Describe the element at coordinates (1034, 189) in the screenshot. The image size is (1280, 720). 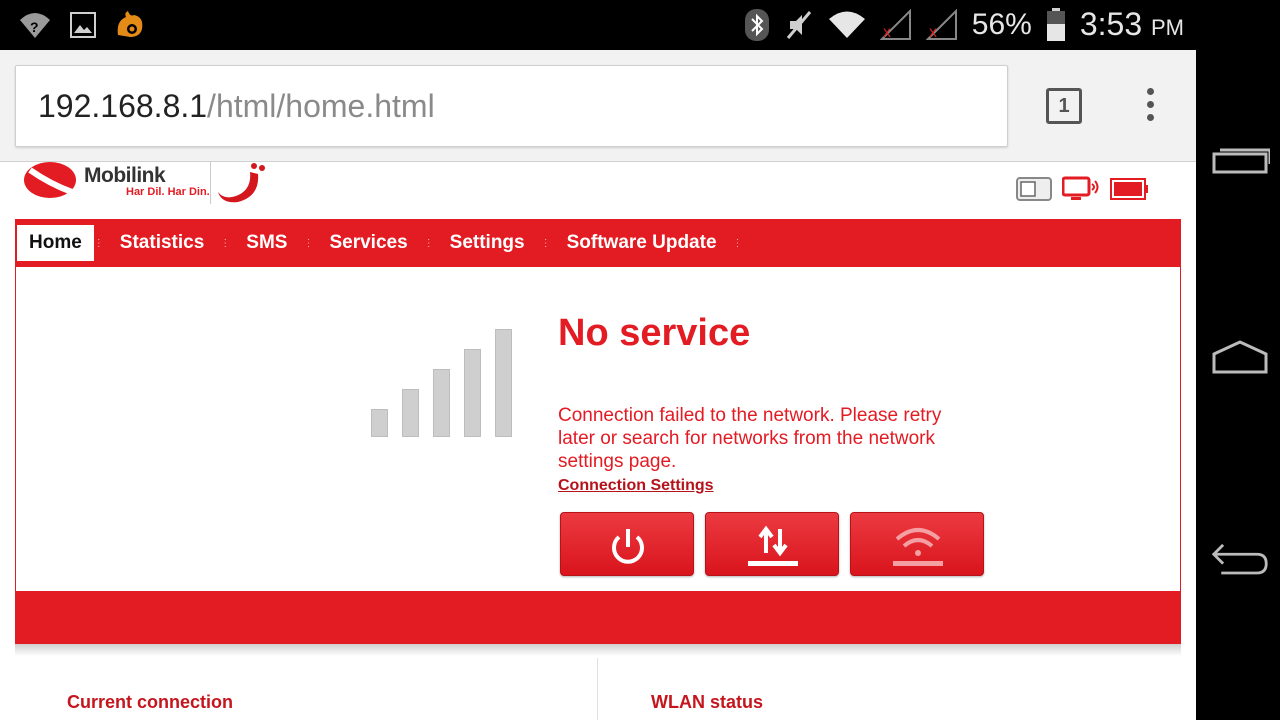
I see `sim-card-icon` at that location.